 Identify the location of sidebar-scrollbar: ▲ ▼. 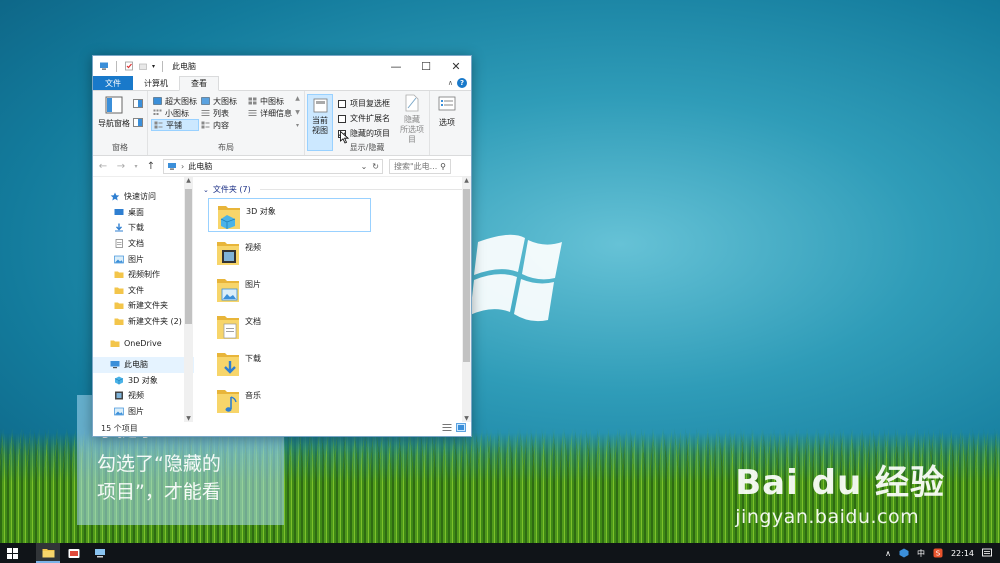
(188, 299).